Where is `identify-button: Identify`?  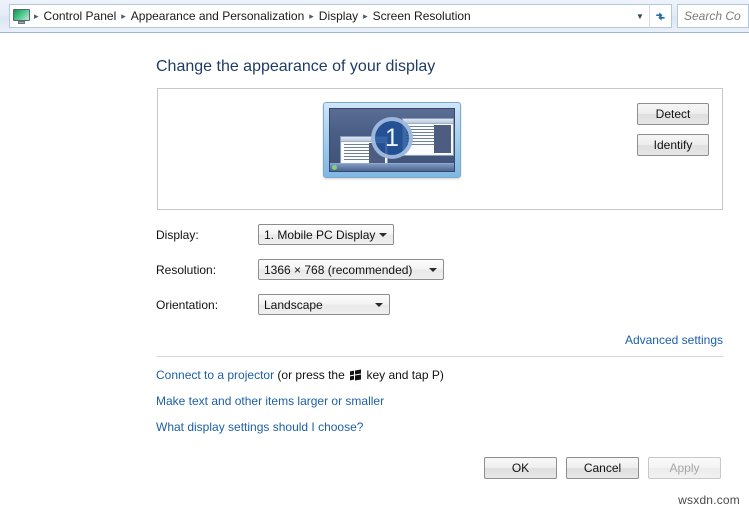
identify-button: Identify is located at coordinates (673, 145).